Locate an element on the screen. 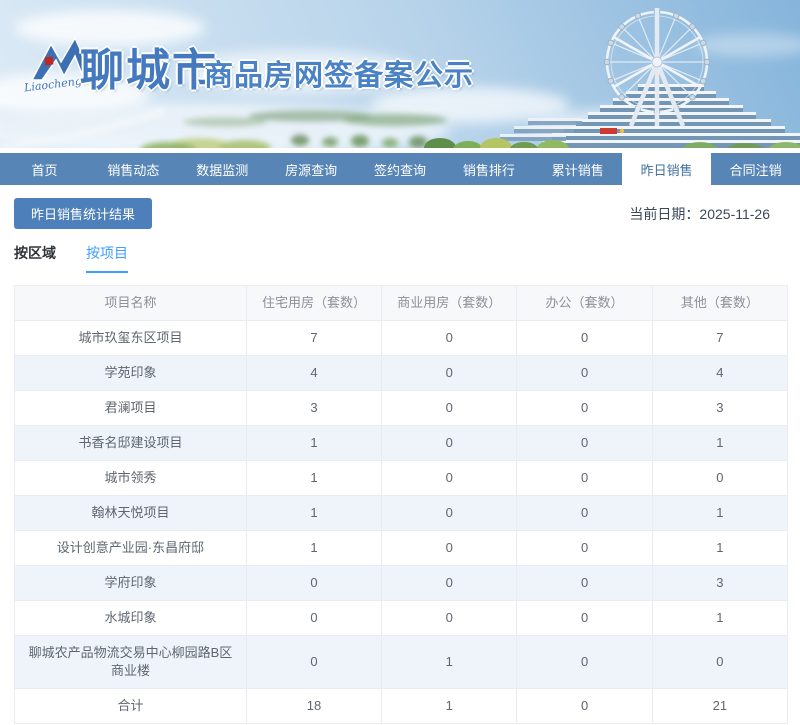 The width and height of the screenshot is (800, 725). current-date-value: 2025-11-26 is located at coordinates (734, 213).